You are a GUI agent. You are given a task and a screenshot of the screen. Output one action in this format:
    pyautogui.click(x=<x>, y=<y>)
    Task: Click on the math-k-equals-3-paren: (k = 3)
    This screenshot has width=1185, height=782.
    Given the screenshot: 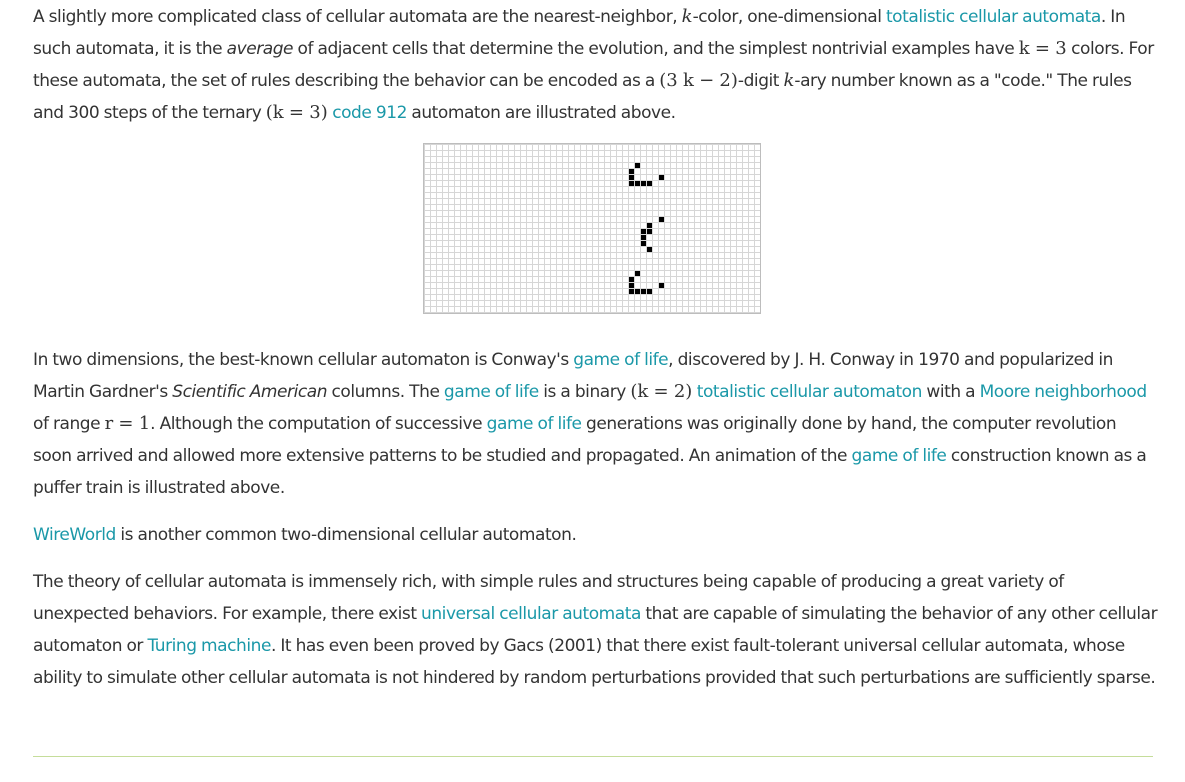 What is the action you would take?
    pyautogui.click(x=296, y=112)
    